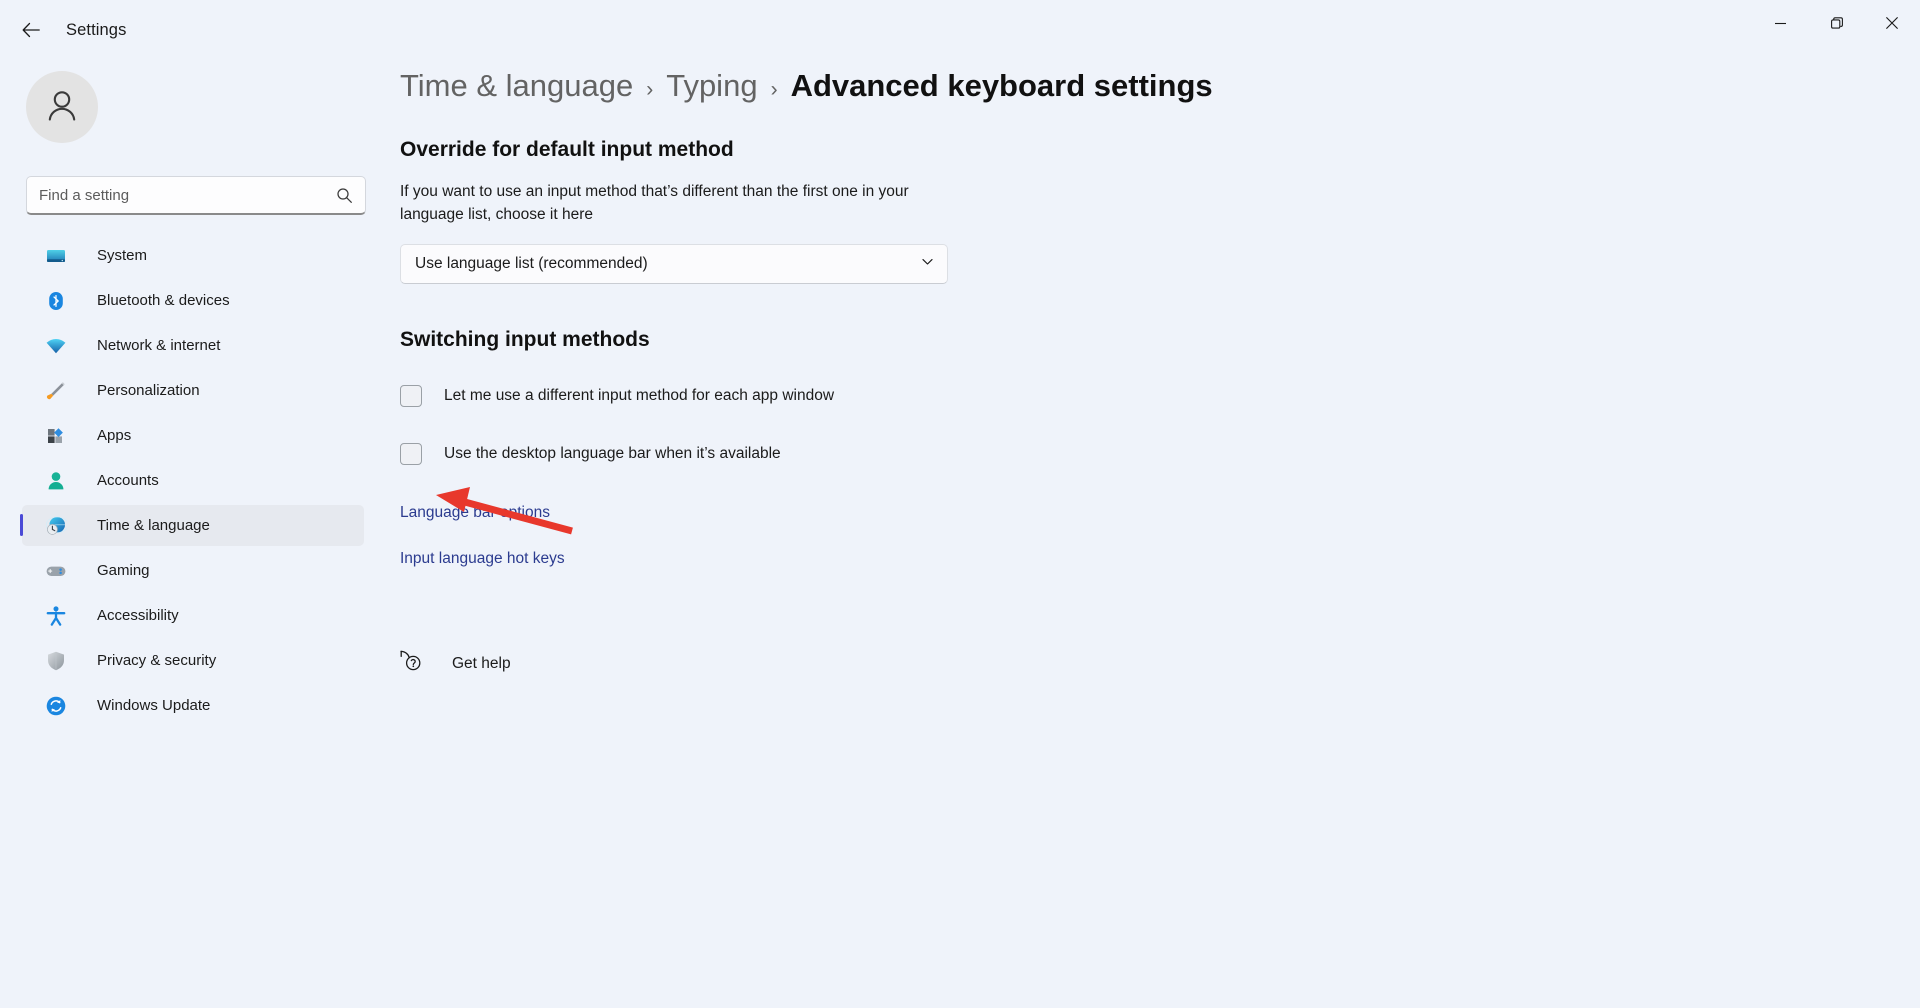 Image resolution: width=1920 pixels, height=1008 pixels. I want to click on globe-clock-icon, so click(56, 526).